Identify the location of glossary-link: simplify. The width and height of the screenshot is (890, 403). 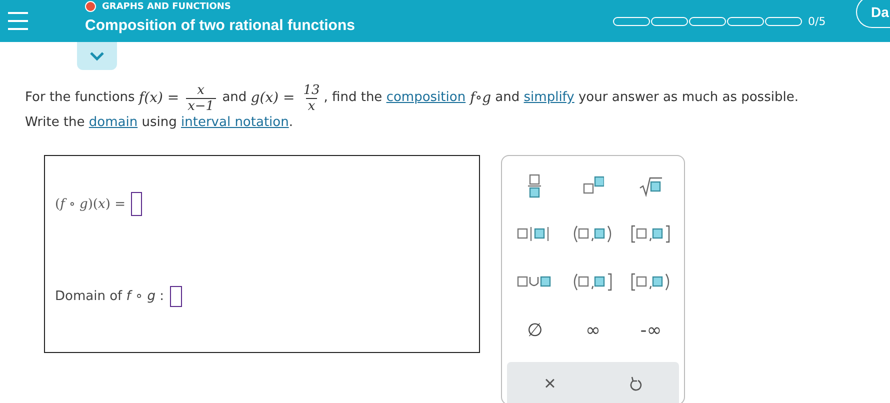
(549, 98).